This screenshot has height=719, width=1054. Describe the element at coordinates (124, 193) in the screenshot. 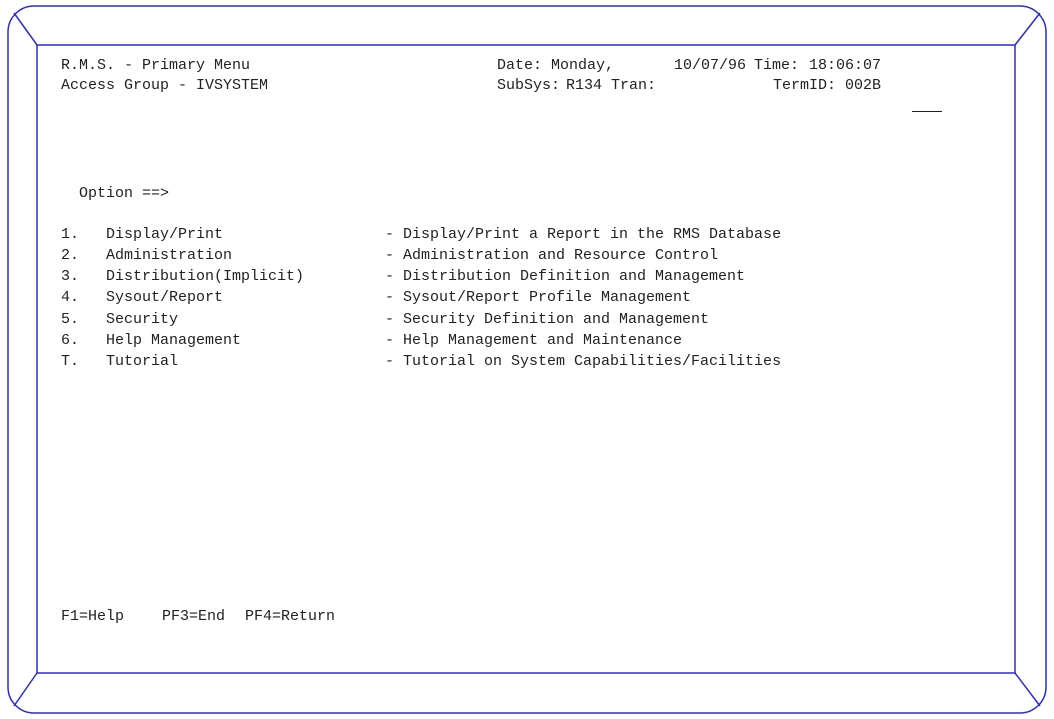

I see `option-prompt-label: Option ==>` at that location.